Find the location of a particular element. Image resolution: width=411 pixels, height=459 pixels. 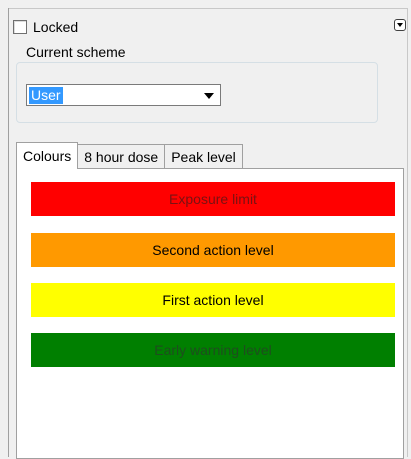

scheme-selected-value: User is located at coordinates (46, 95).